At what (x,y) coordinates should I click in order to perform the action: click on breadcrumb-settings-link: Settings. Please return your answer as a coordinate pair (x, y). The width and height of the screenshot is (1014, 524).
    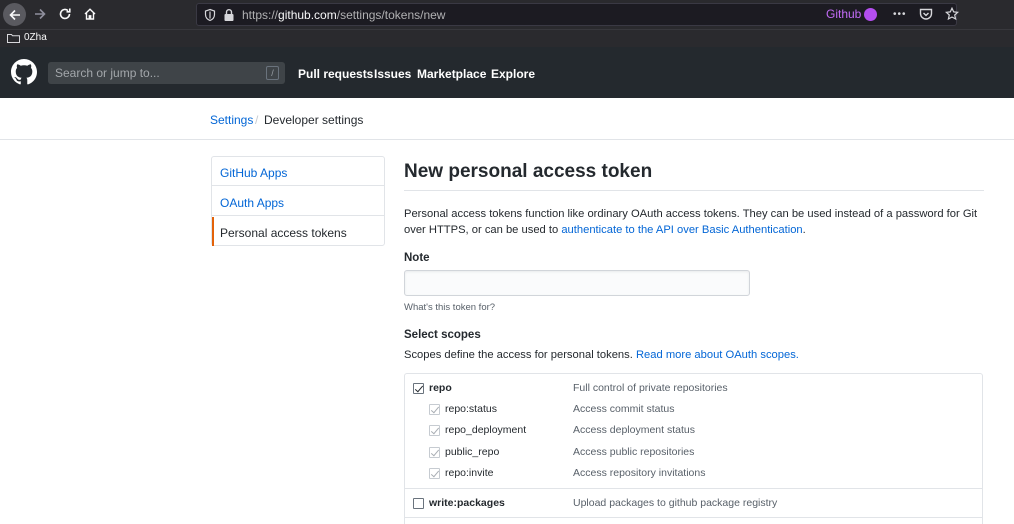
    Looking at the image, I should click on (231, 120).